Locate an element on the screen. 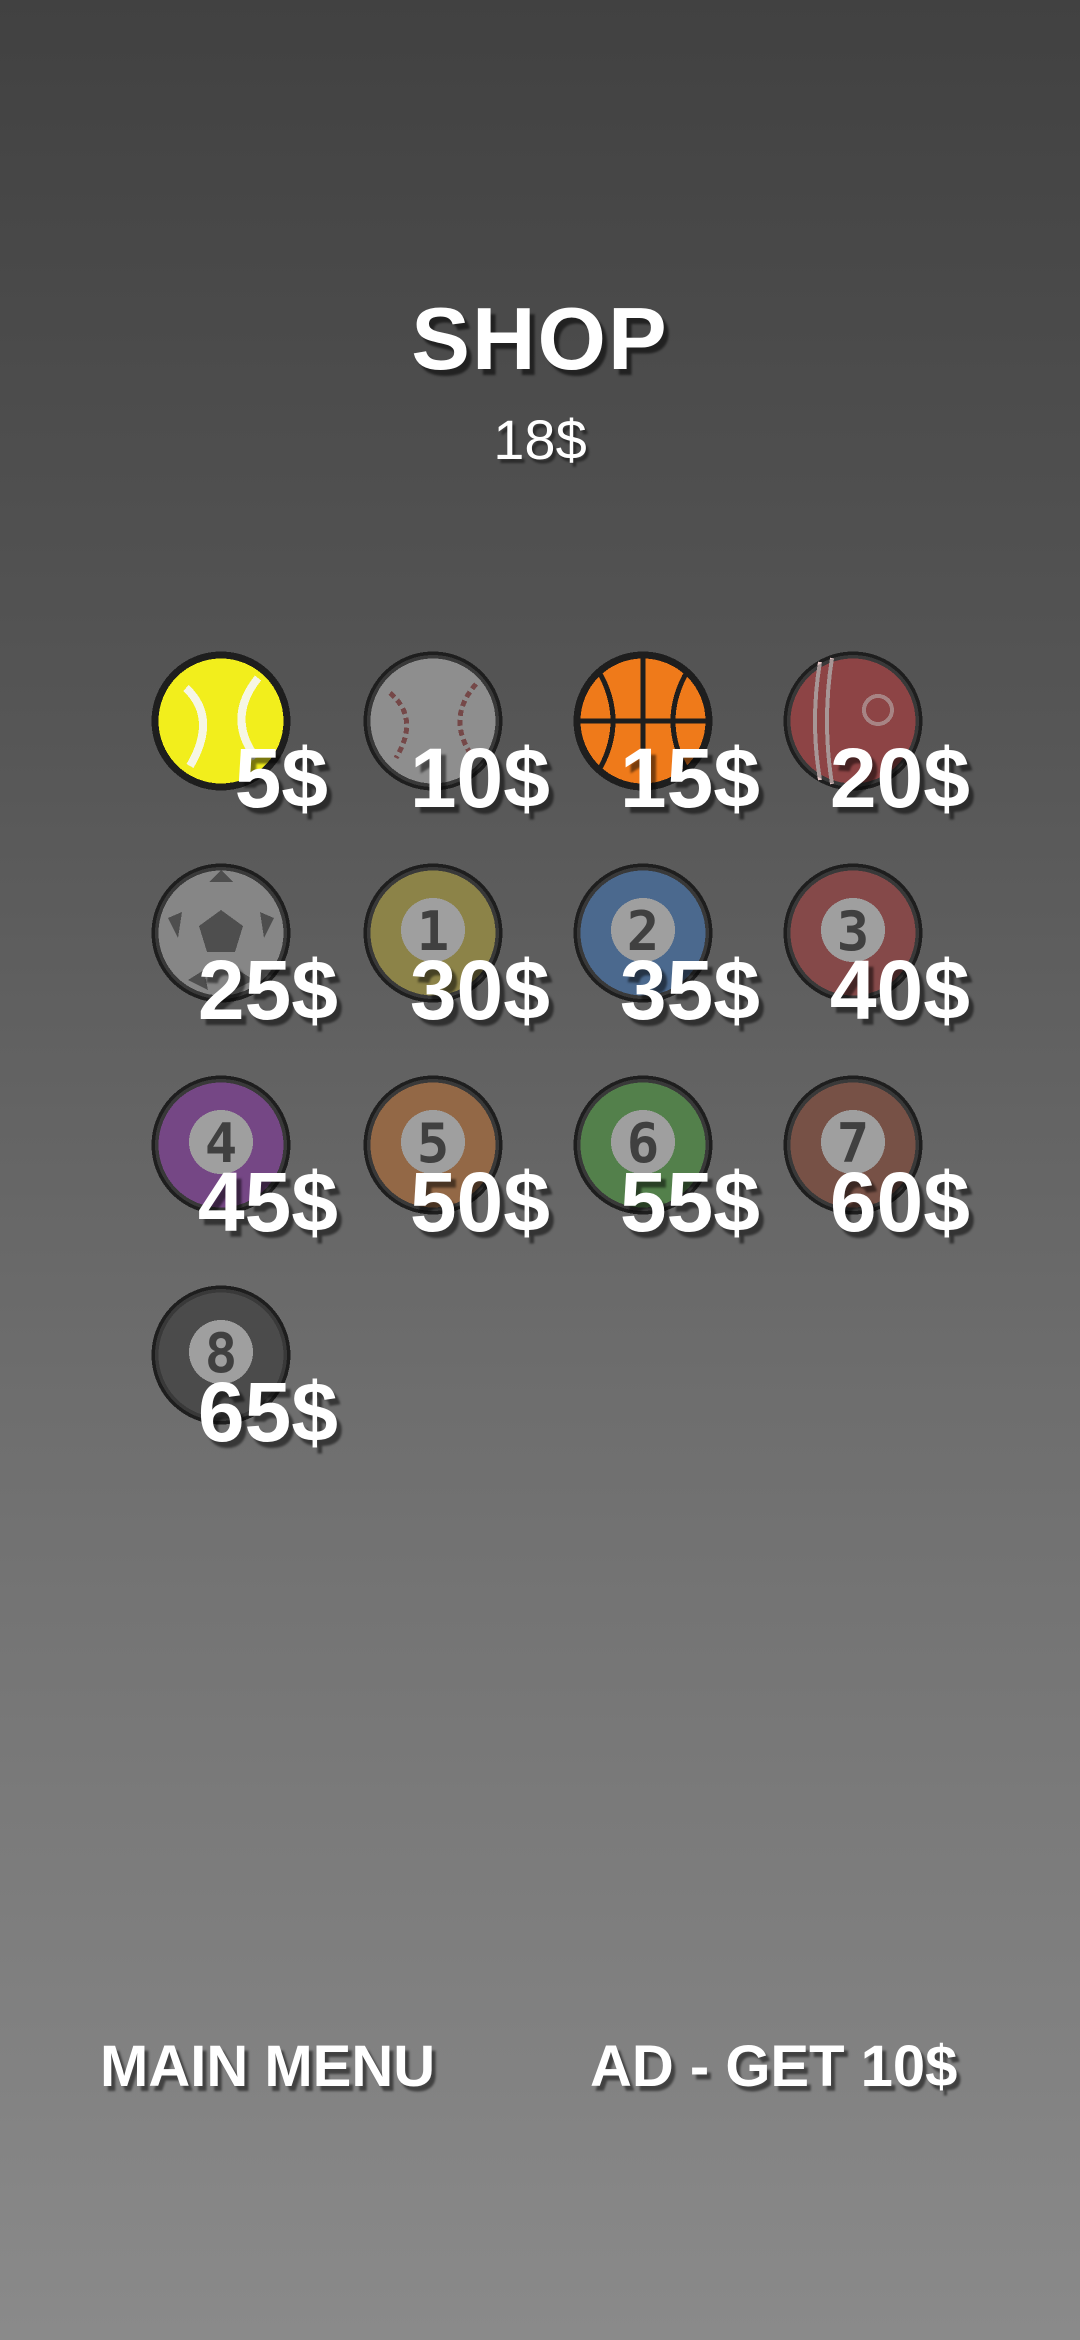  item-price: 40$ is located at coordinates (899, 990).